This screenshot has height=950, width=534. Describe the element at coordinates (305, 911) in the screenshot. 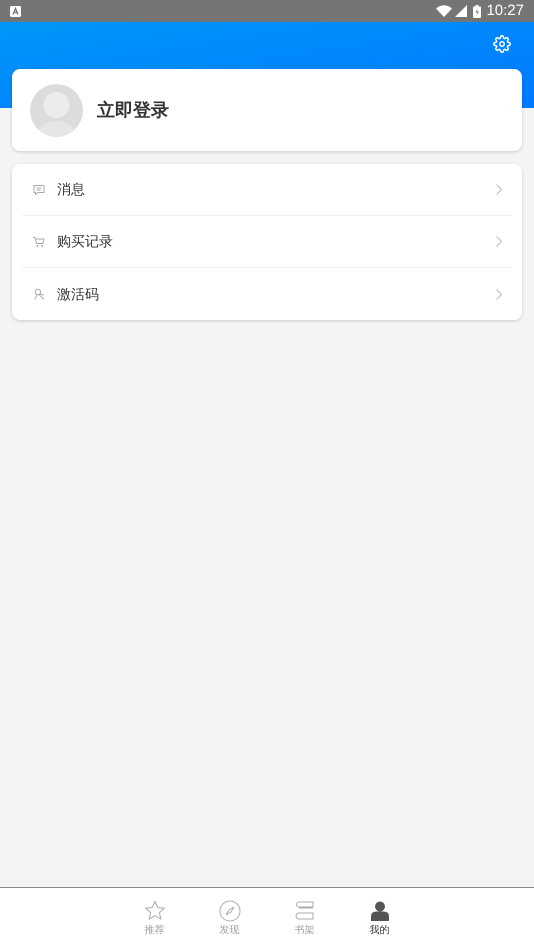

I see `shelf-icon` at that location.